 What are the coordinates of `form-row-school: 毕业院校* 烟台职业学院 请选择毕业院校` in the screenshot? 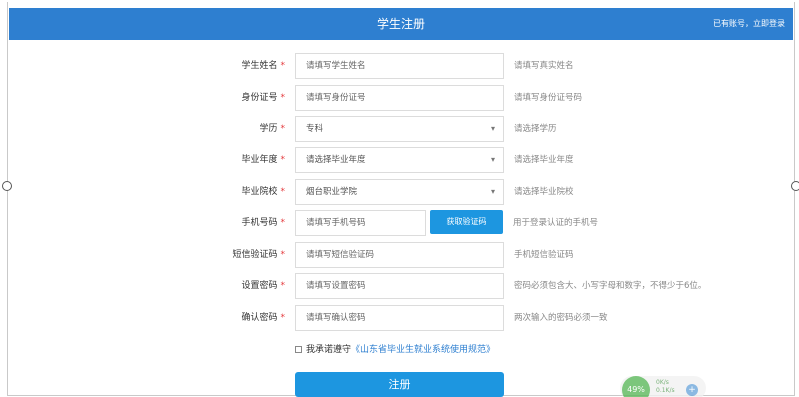 It's located at (399, 192).